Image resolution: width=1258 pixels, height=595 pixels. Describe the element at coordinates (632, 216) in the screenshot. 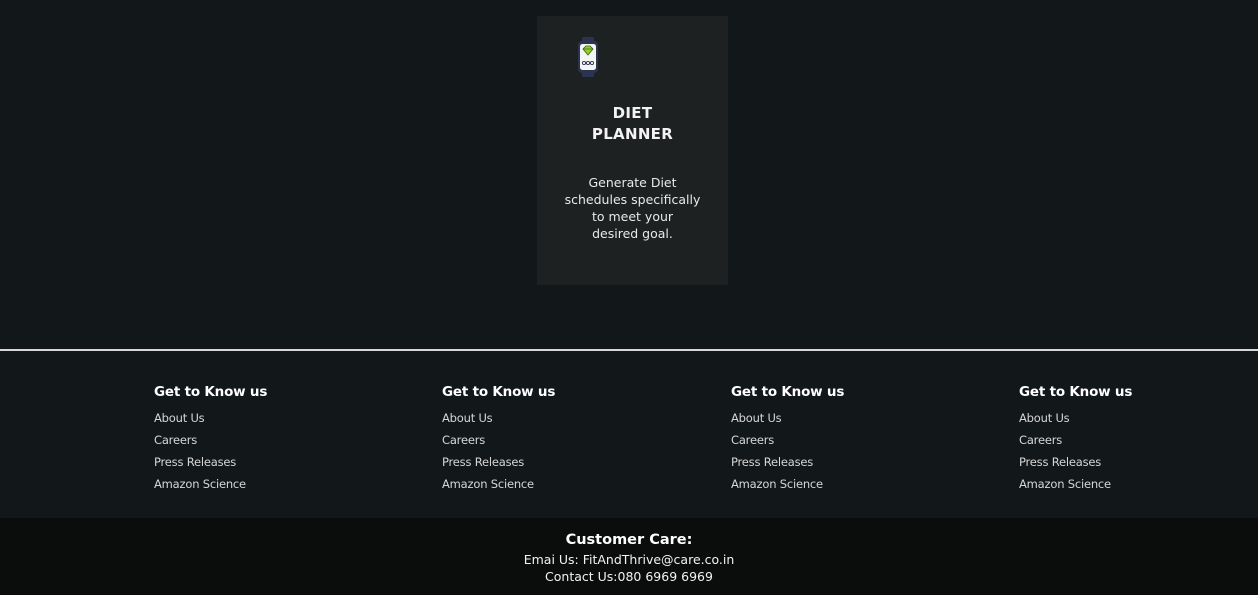

I see `card-desc-line-3: to meet your` at that location.